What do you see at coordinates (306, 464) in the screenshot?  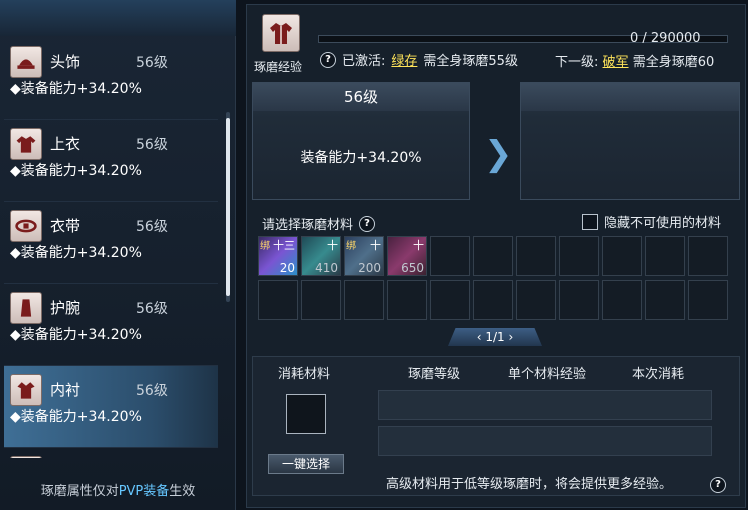 I see `auto-select-button: 一键选择` at bounding box center [306, 464].